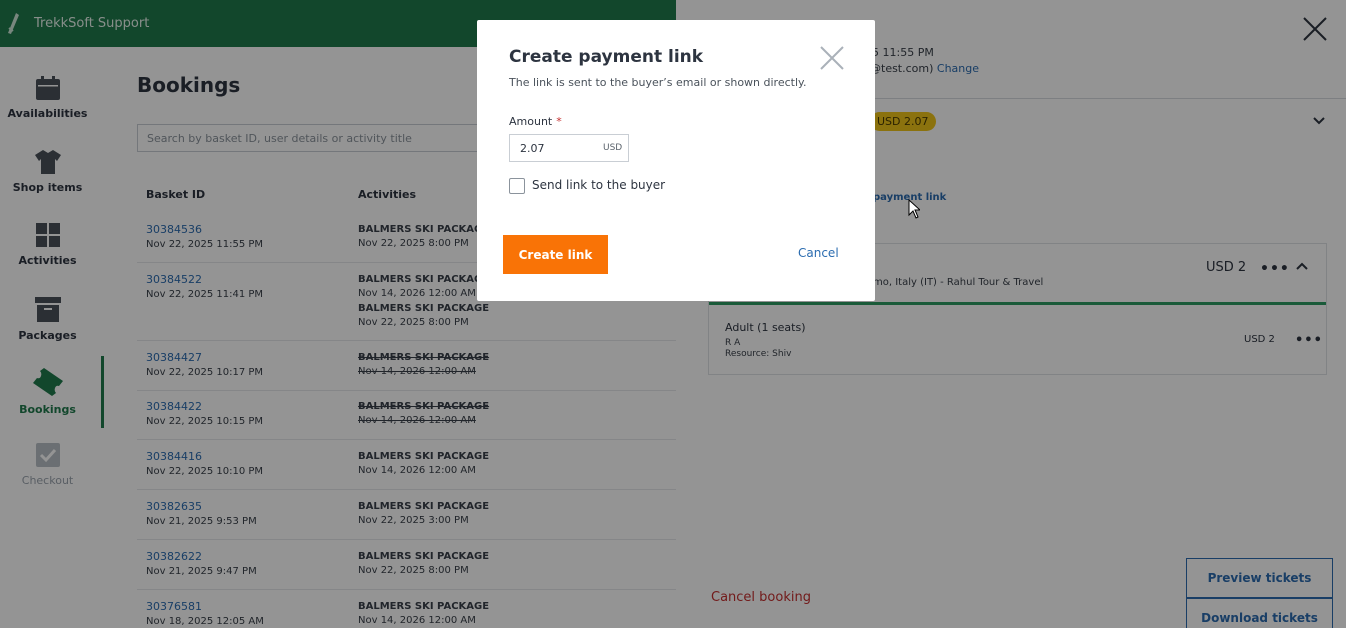 The height and width of the screenshot is (628, 1346). I want to click on amount-input, so click(554, 148).